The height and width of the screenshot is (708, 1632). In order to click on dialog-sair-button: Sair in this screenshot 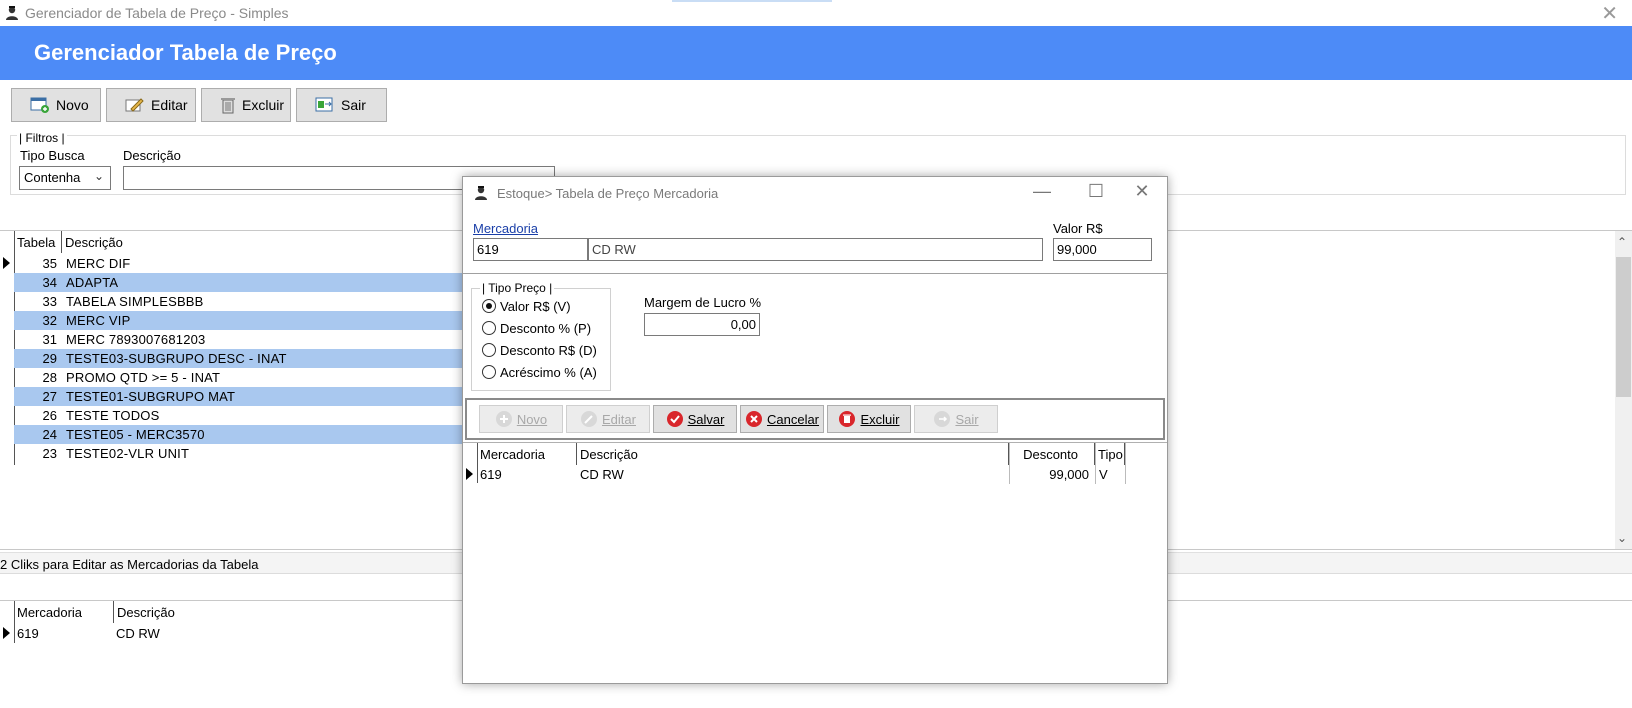, I will do `click(956, 419)`.